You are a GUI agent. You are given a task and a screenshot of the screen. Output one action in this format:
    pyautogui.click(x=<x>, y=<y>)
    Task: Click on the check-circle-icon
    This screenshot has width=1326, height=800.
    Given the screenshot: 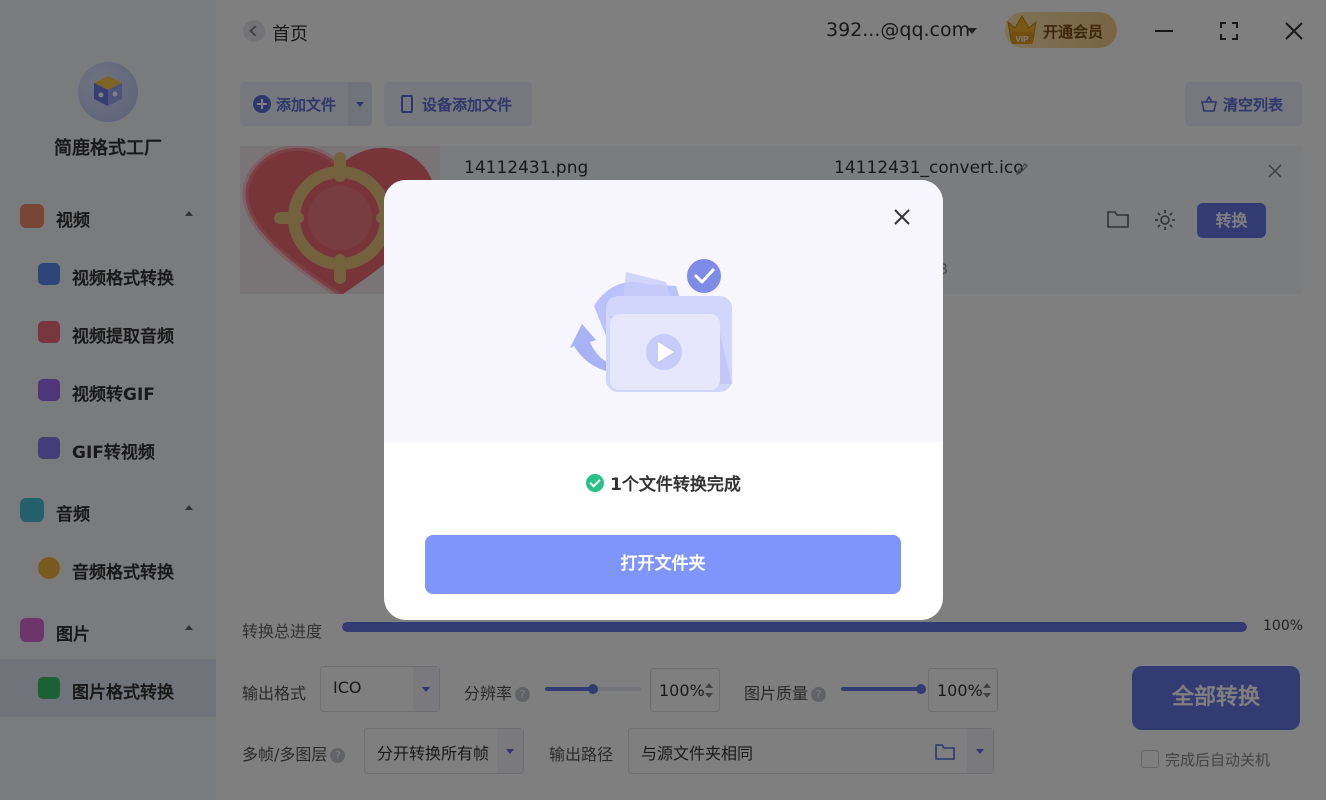 What is the action you would take?
    pyautogui.click(x=595, y=483)
    